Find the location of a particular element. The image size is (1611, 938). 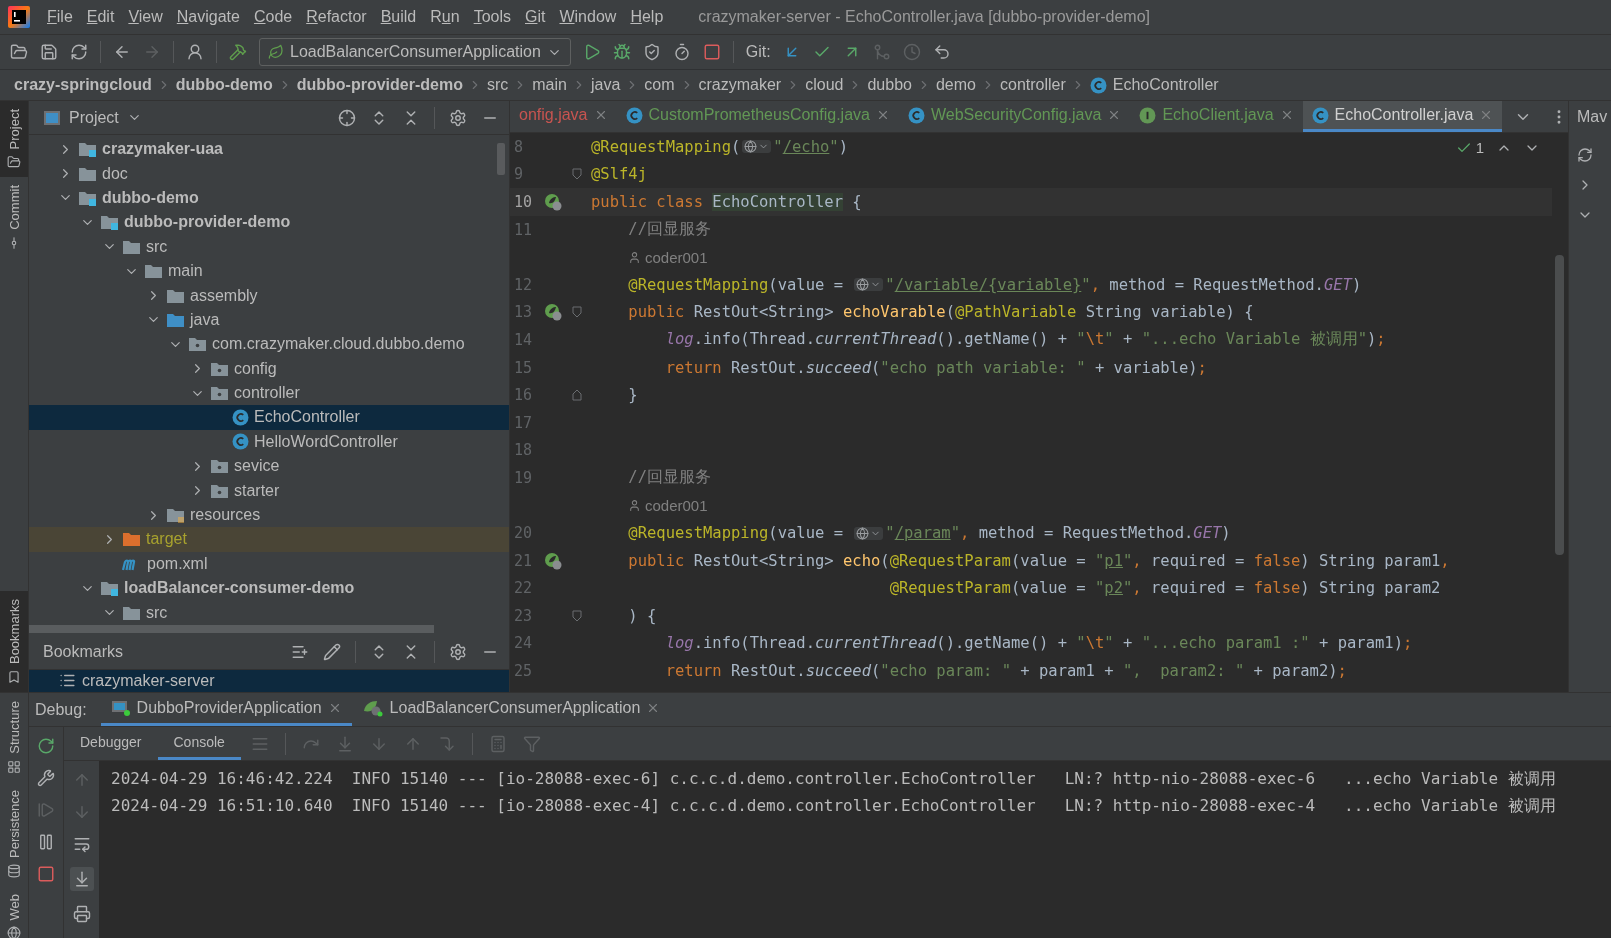

print-icon is located at coordinates (81, 914).